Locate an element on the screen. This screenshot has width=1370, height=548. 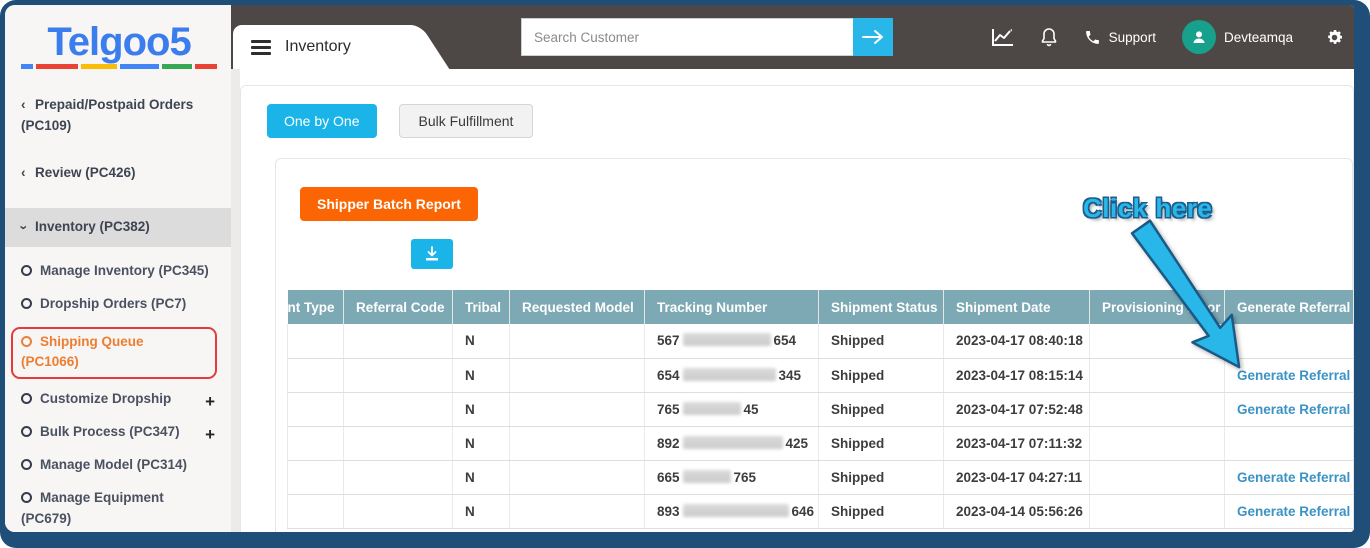
sidebar-item-review: ‹ Review (PC426) is located at coordinates (119, 173).